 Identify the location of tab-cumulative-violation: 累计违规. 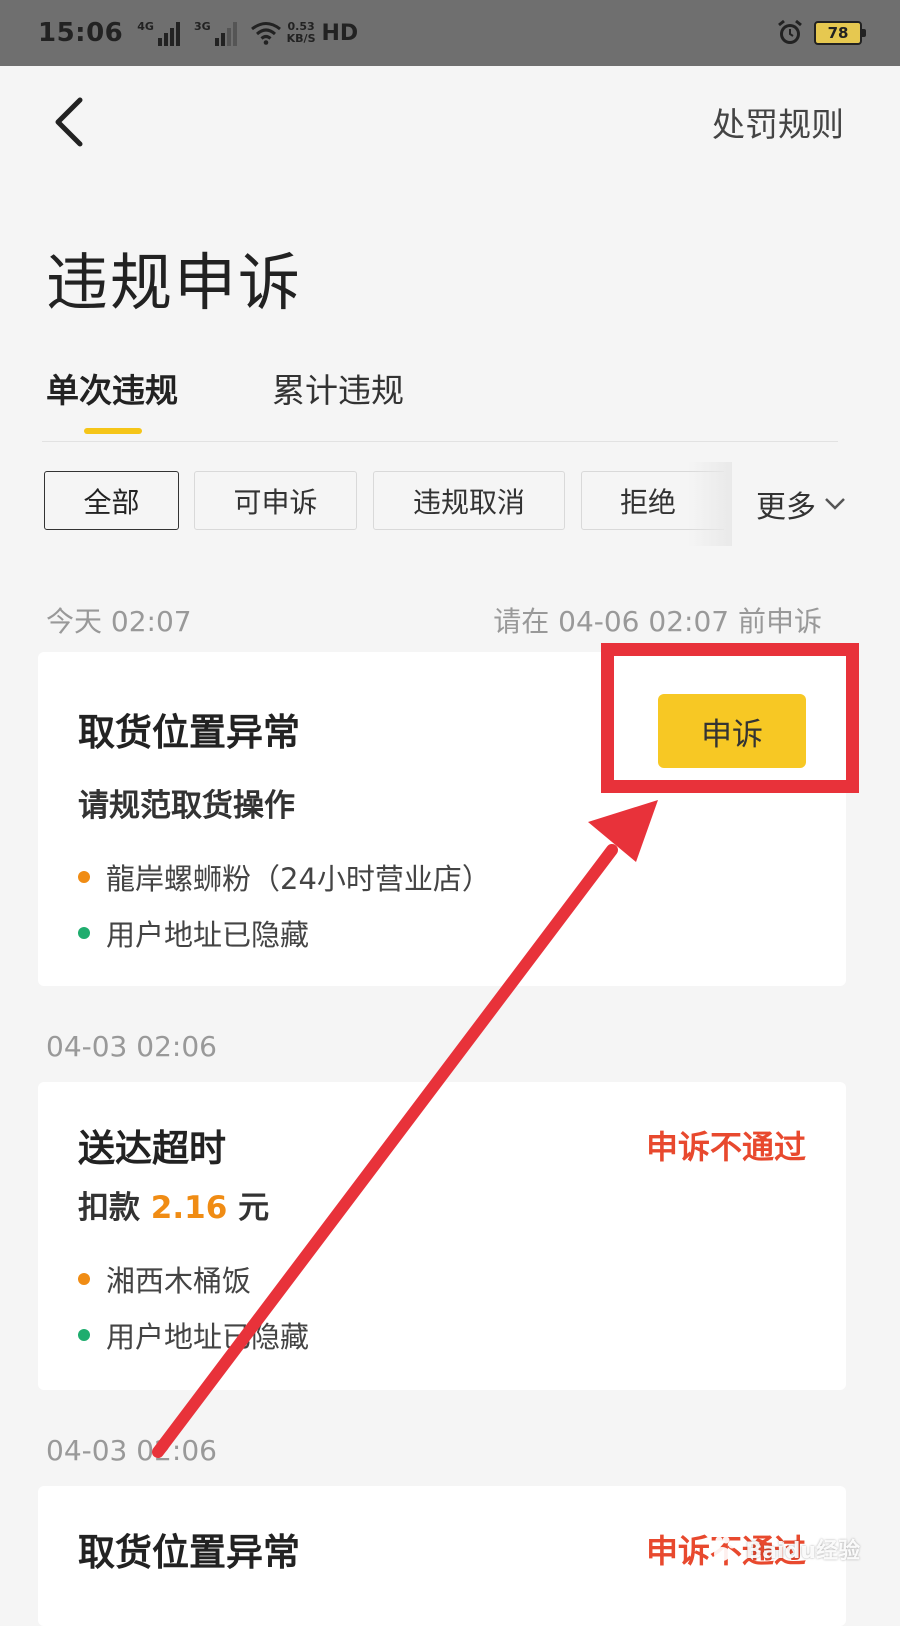
(338, 388).